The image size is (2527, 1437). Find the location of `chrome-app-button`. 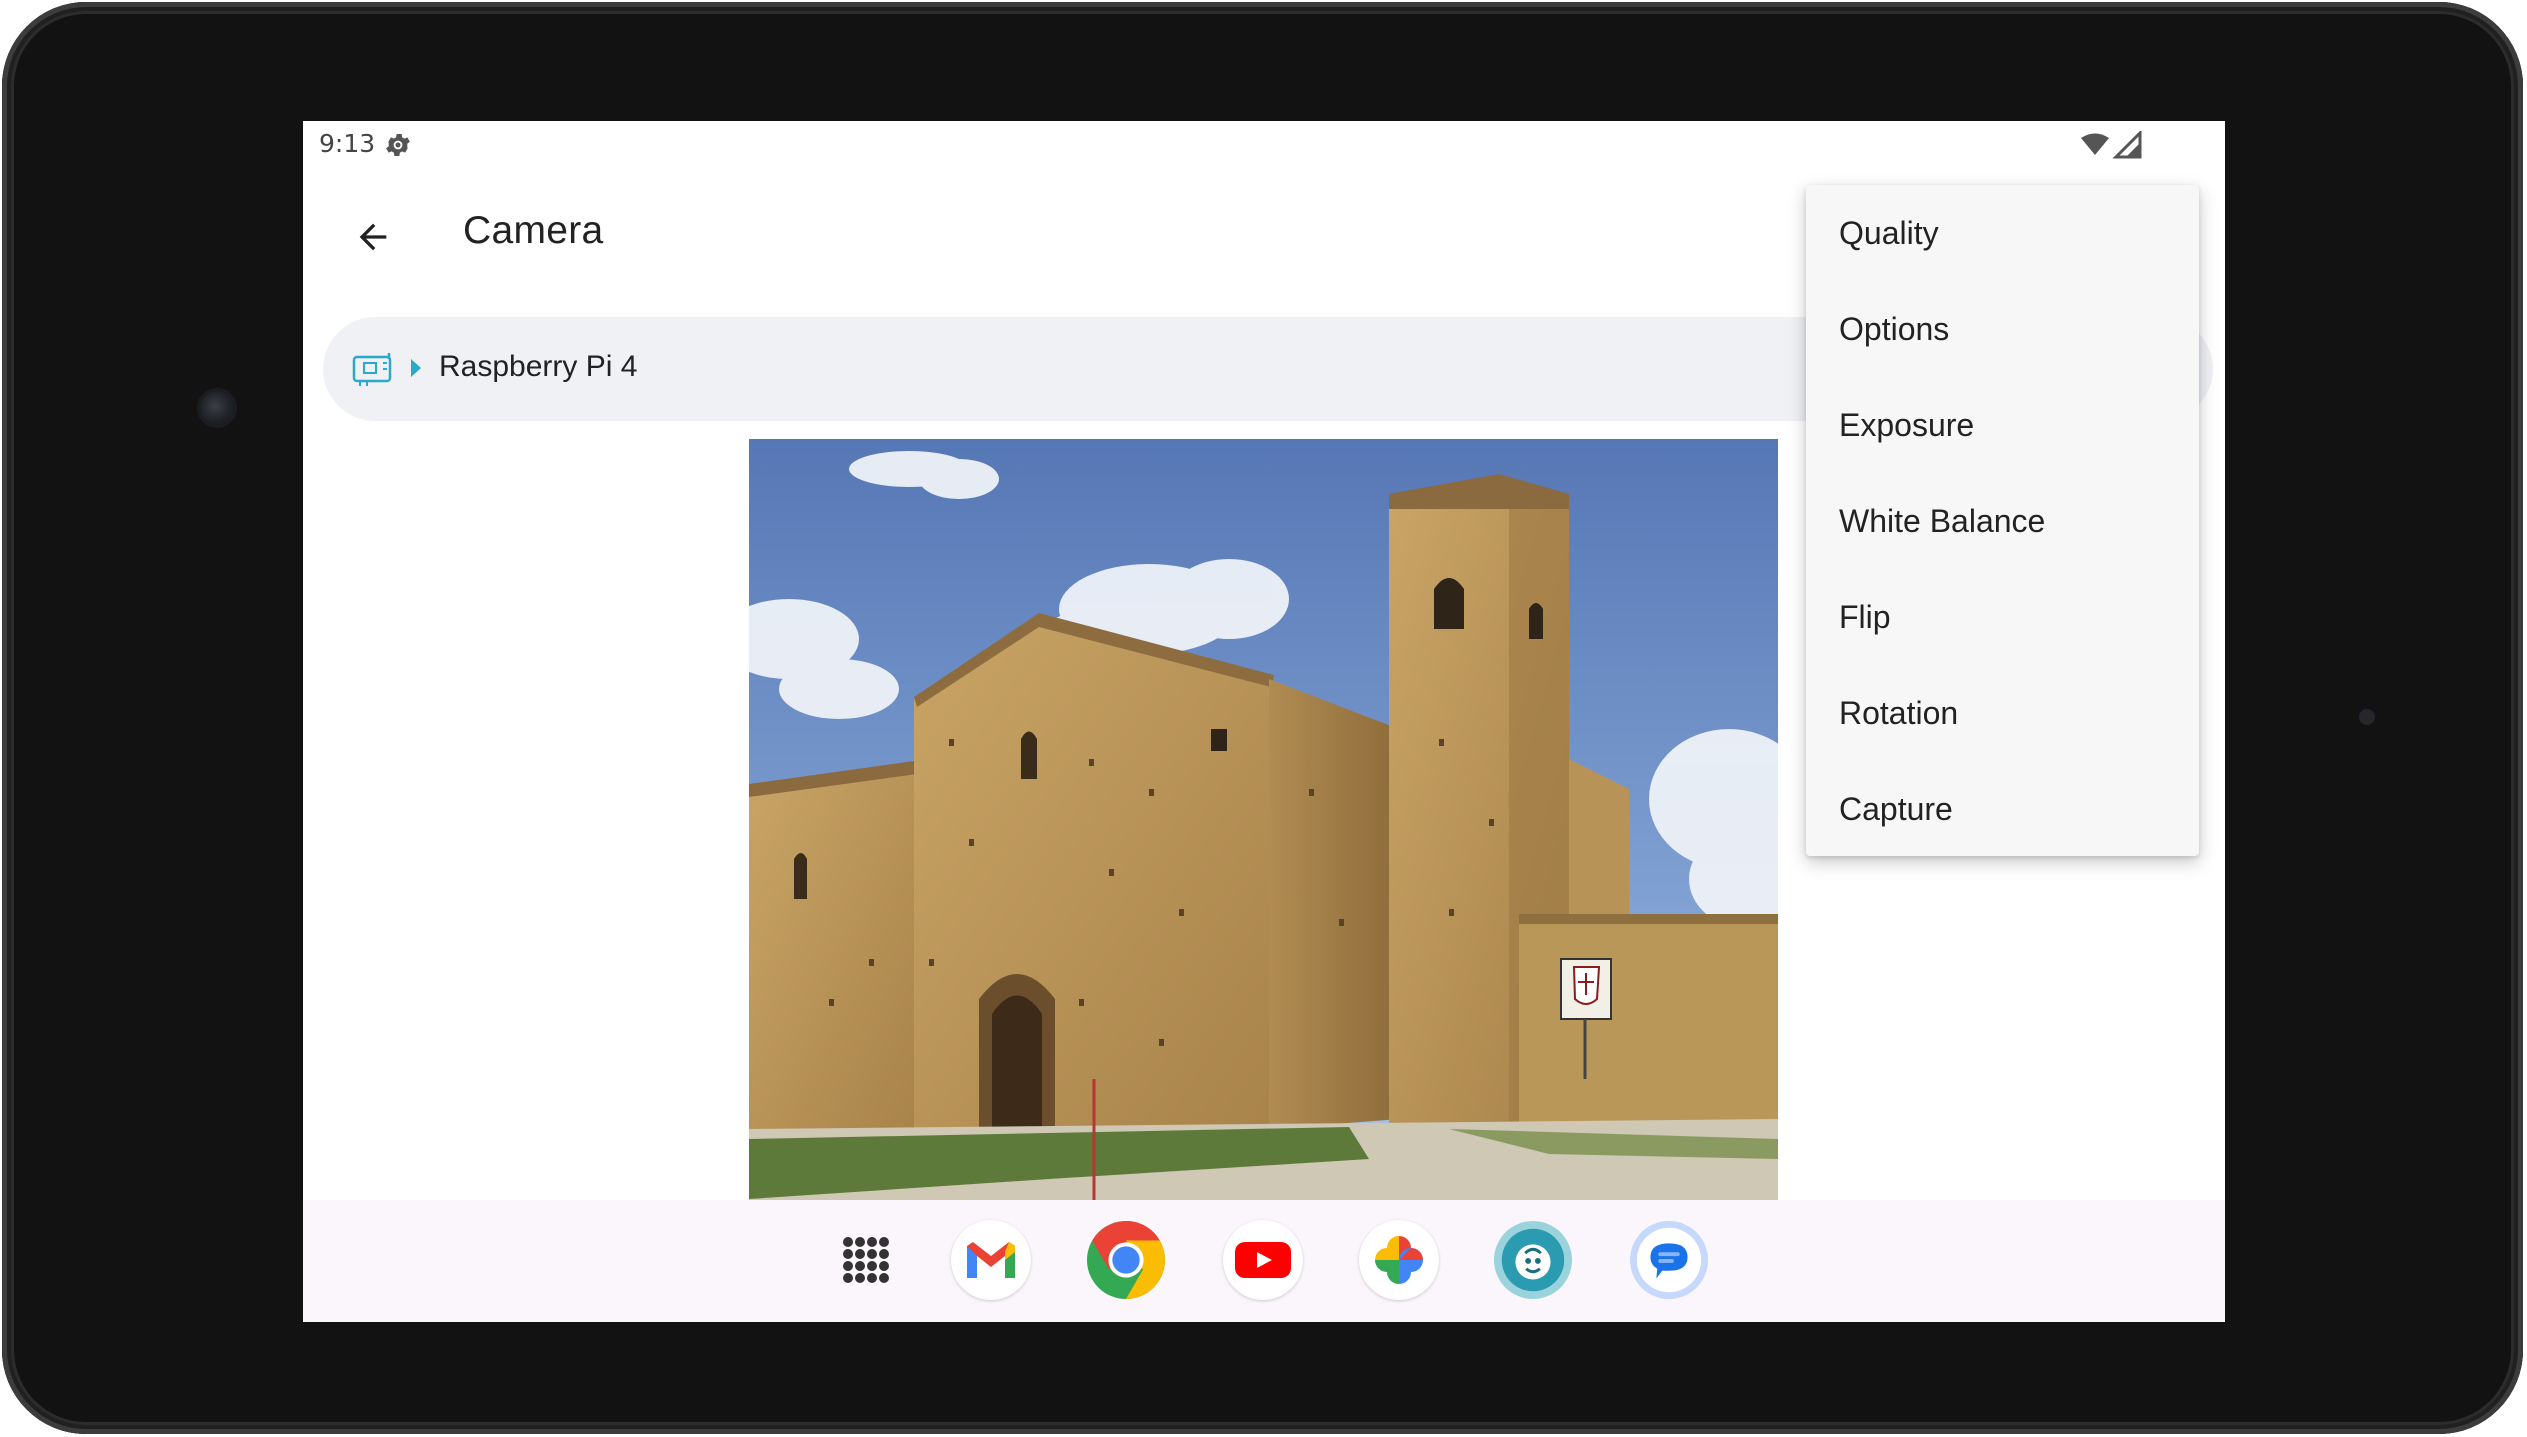

chrome-app-button is located at coordinates (1126, 1260).